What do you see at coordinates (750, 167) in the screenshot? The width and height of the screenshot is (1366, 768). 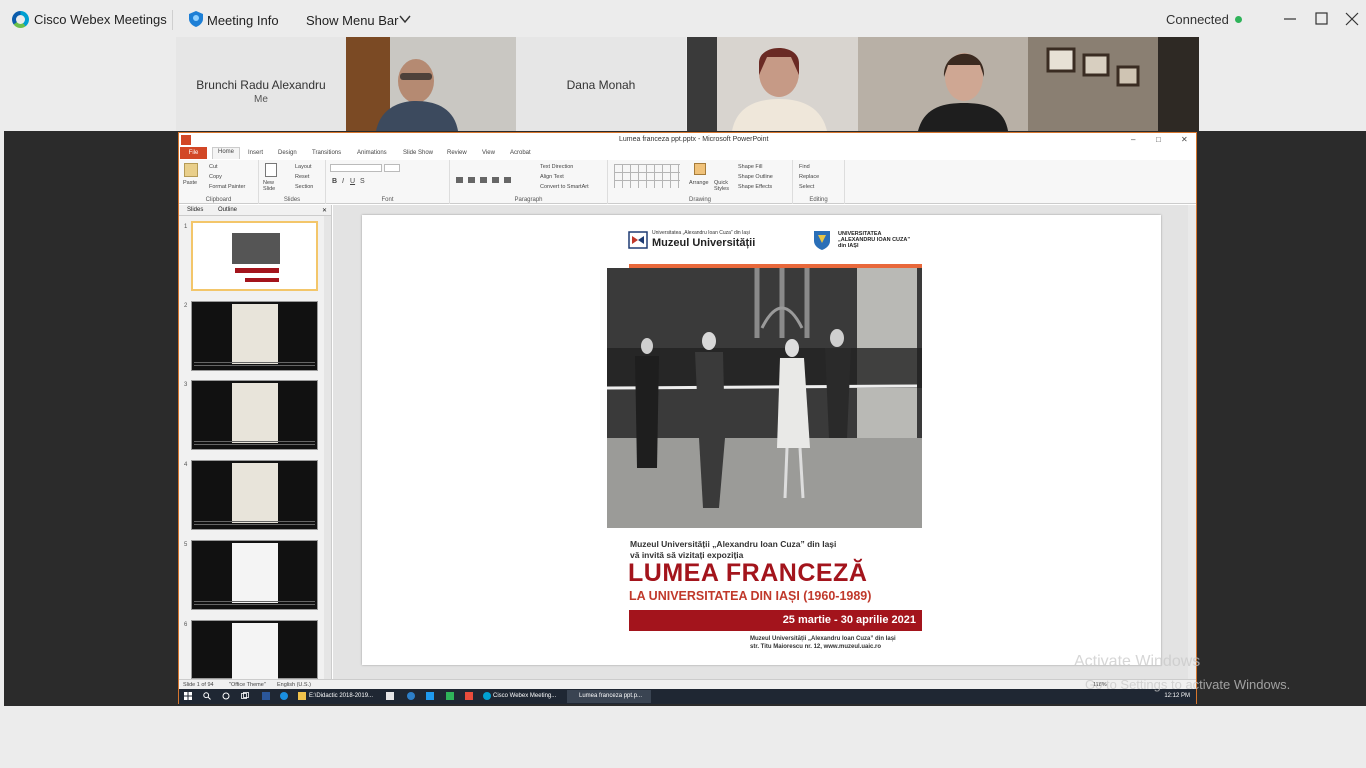 I see `shape-fill-button: Shape Fill` at bounding box center [750, 167].